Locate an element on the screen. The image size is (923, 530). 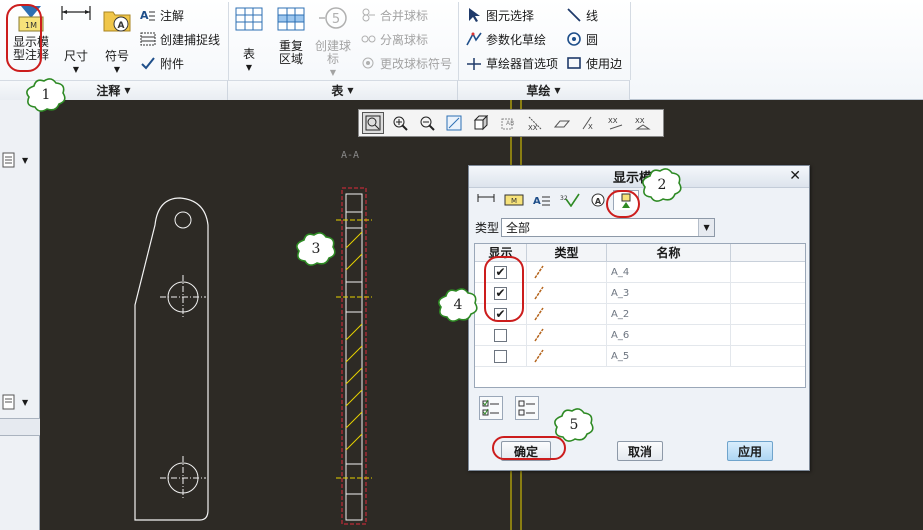
hole-top is located at coordinates (183, 220).